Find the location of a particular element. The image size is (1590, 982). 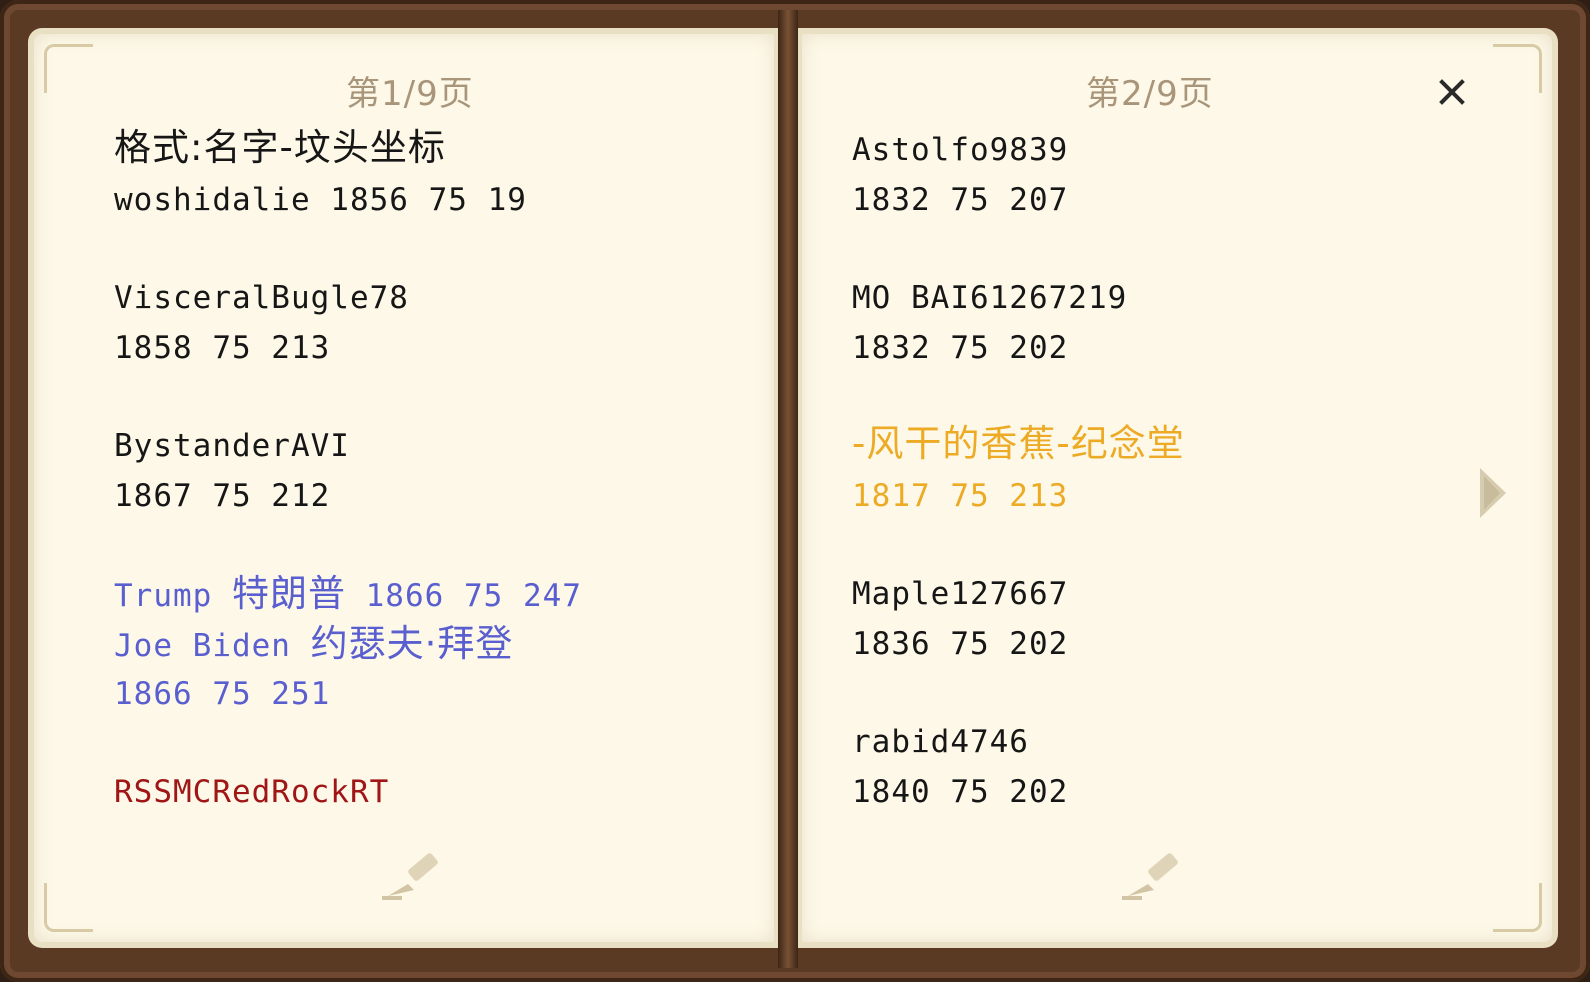

entry-name: MO BAI61267219 is located at coordinates (990, 298).